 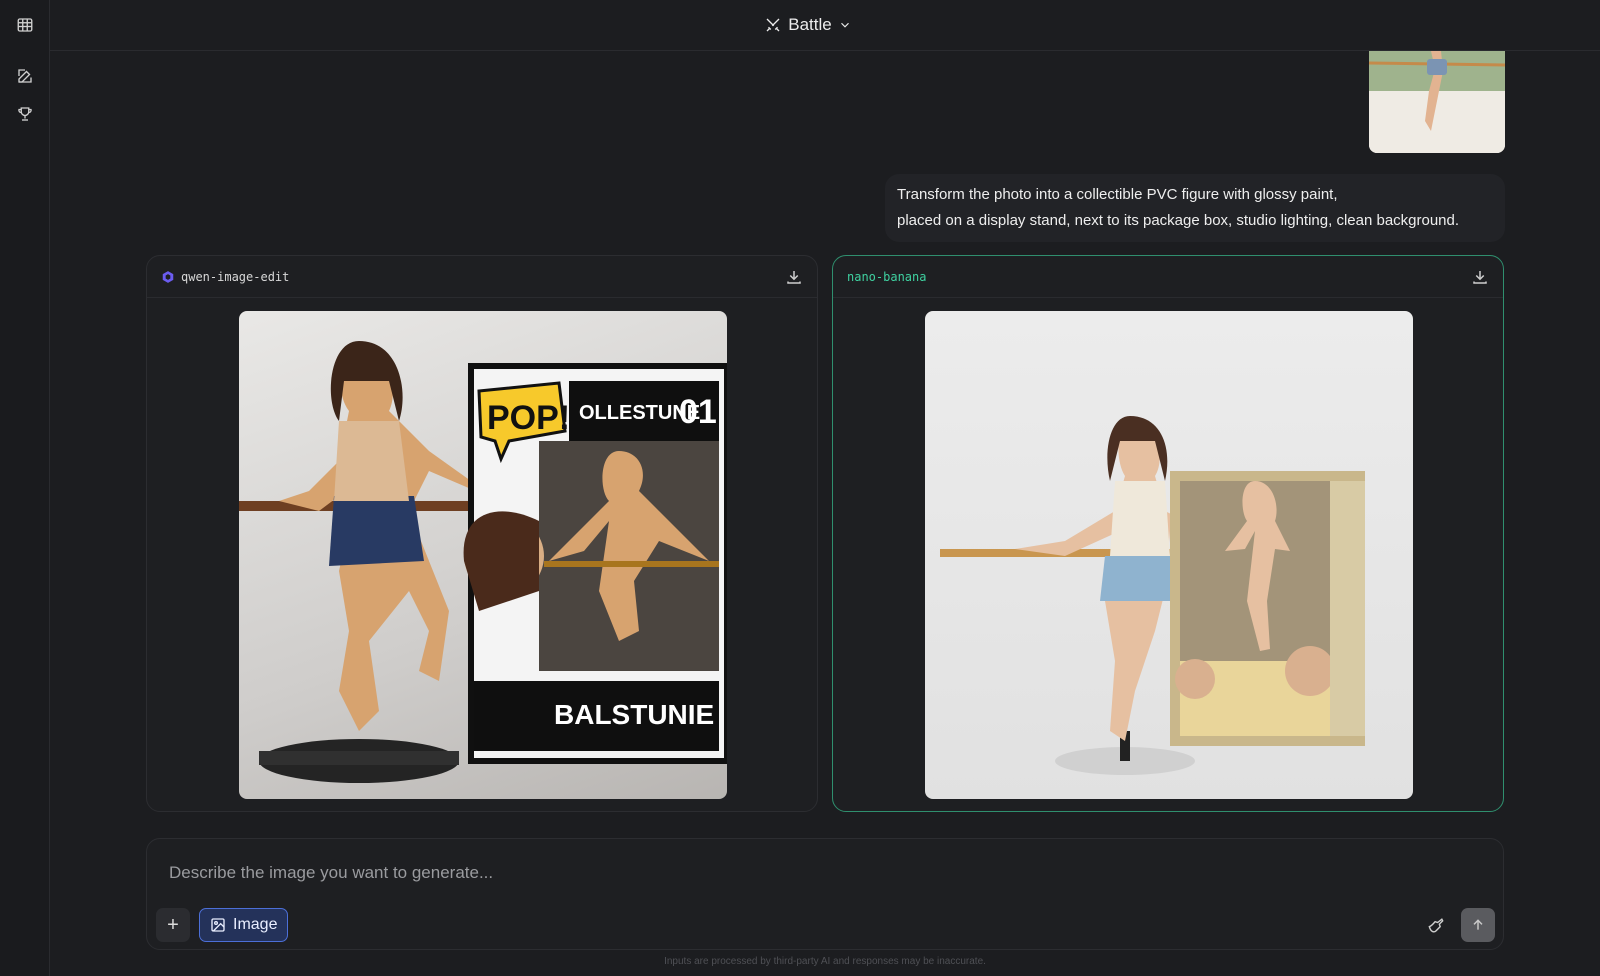 What do you see at coordinates (255, 924) in the screenshot?
I see `image-button-label: Image` at bounding box center [255, 924].